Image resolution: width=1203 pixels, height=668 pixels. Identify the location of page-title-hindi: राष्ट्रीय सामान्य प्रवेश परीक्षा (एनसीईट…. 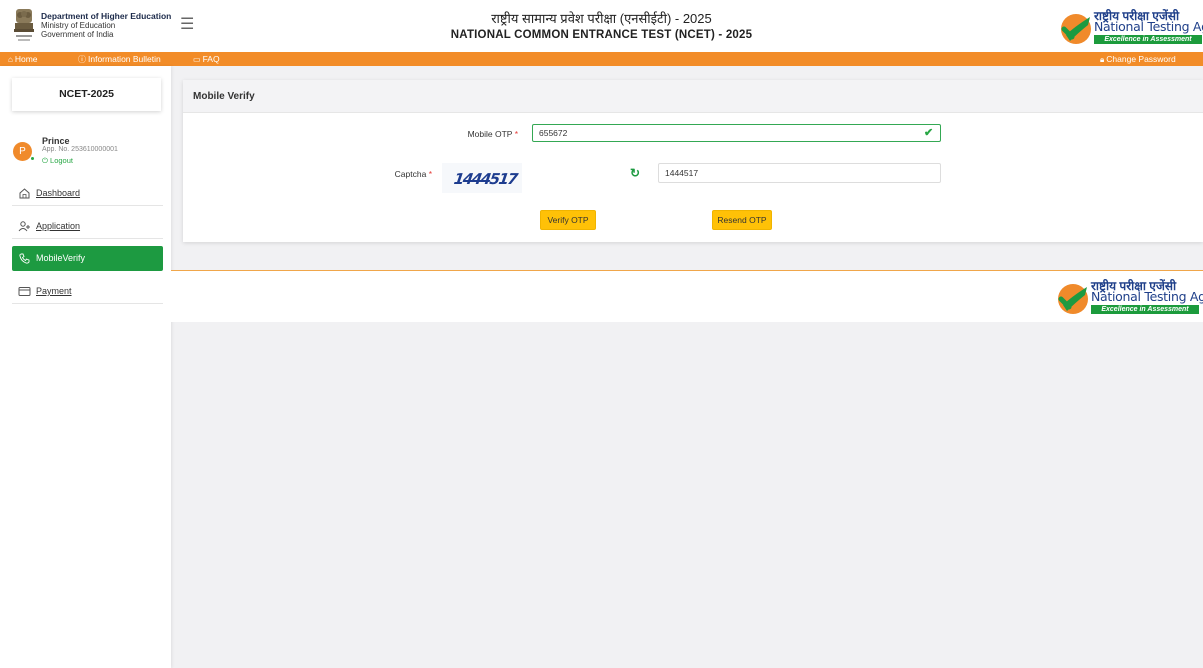
(601, 18).